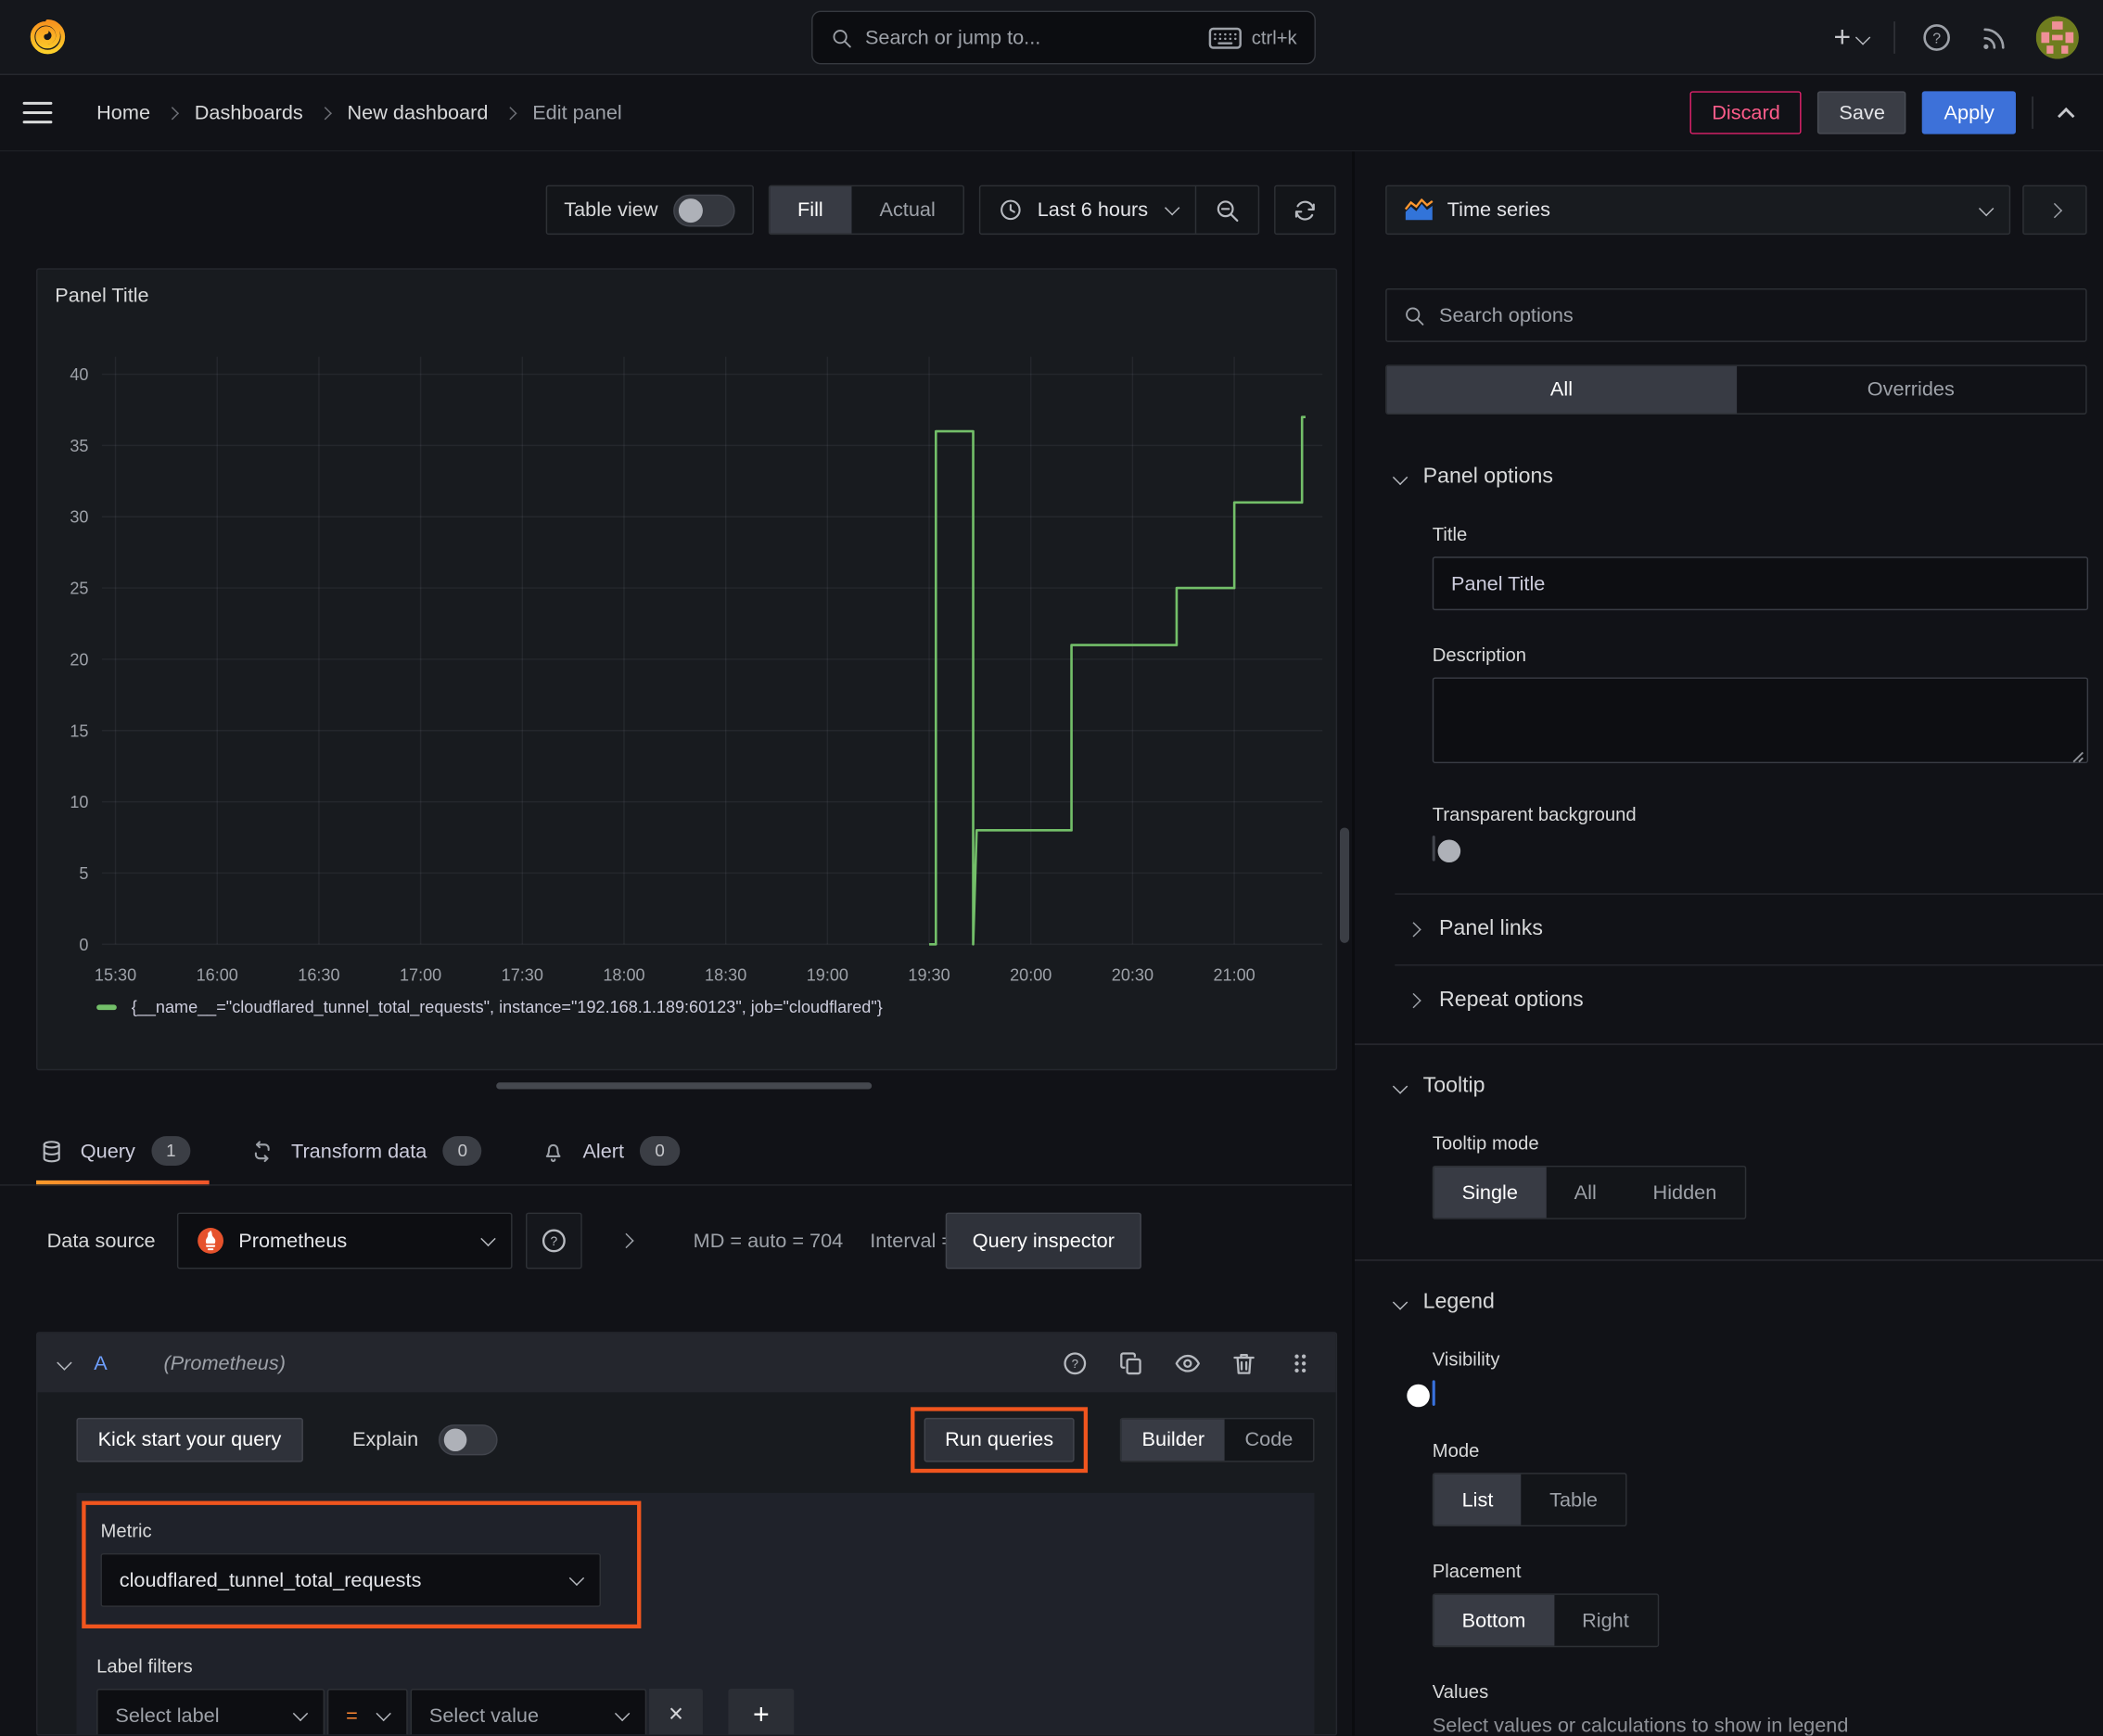 Image resolution: width=2103 pixels, height=1736 pixels. What do you see at coordinates (2077, 757) in the screenshot?
I see `resize-handle-icon` at bounding box center [2077, 757].